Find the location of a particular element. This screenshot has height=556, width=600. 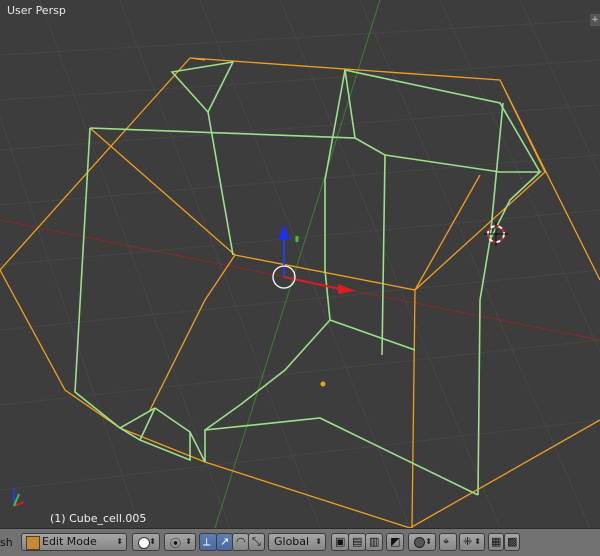

pivot-point-select: ⦿ ⬍ is located at coordinates (180, 542).